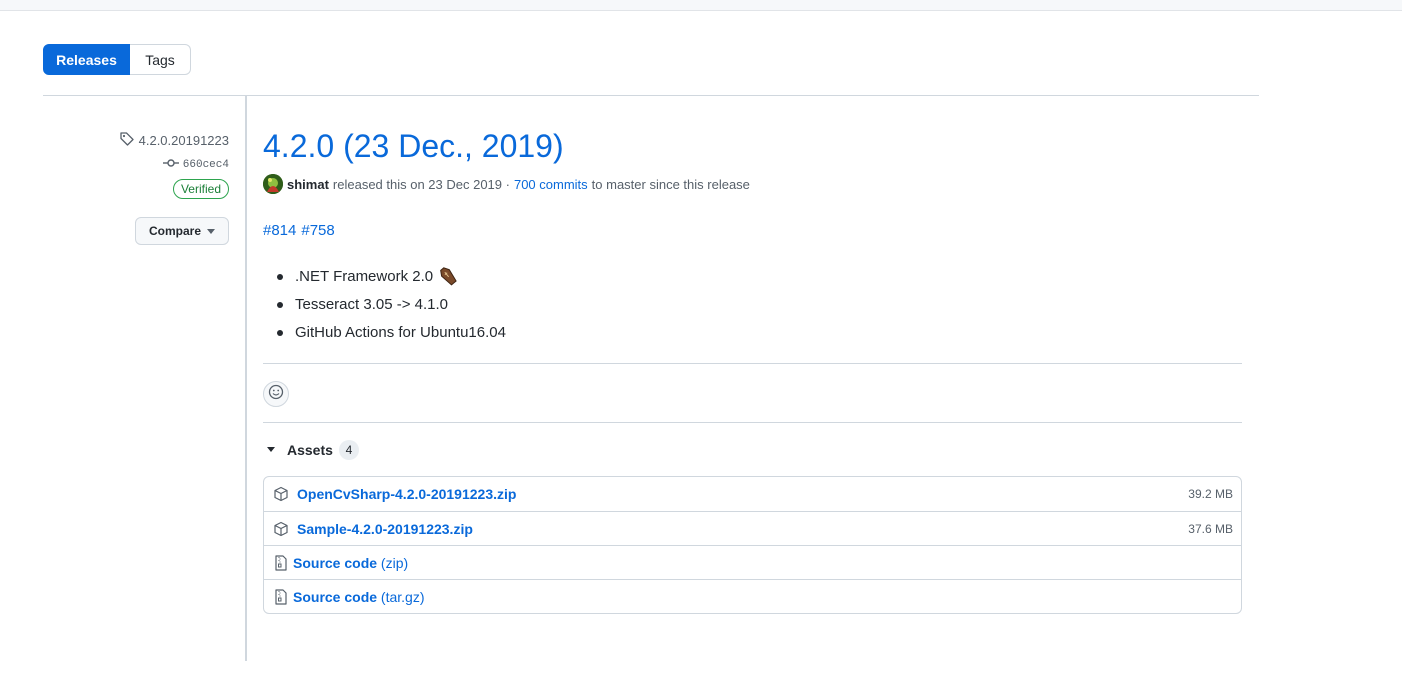  Describe the element at coordinates (394, 562) in the screenshot. I see `source-format: (zip)` at that location.